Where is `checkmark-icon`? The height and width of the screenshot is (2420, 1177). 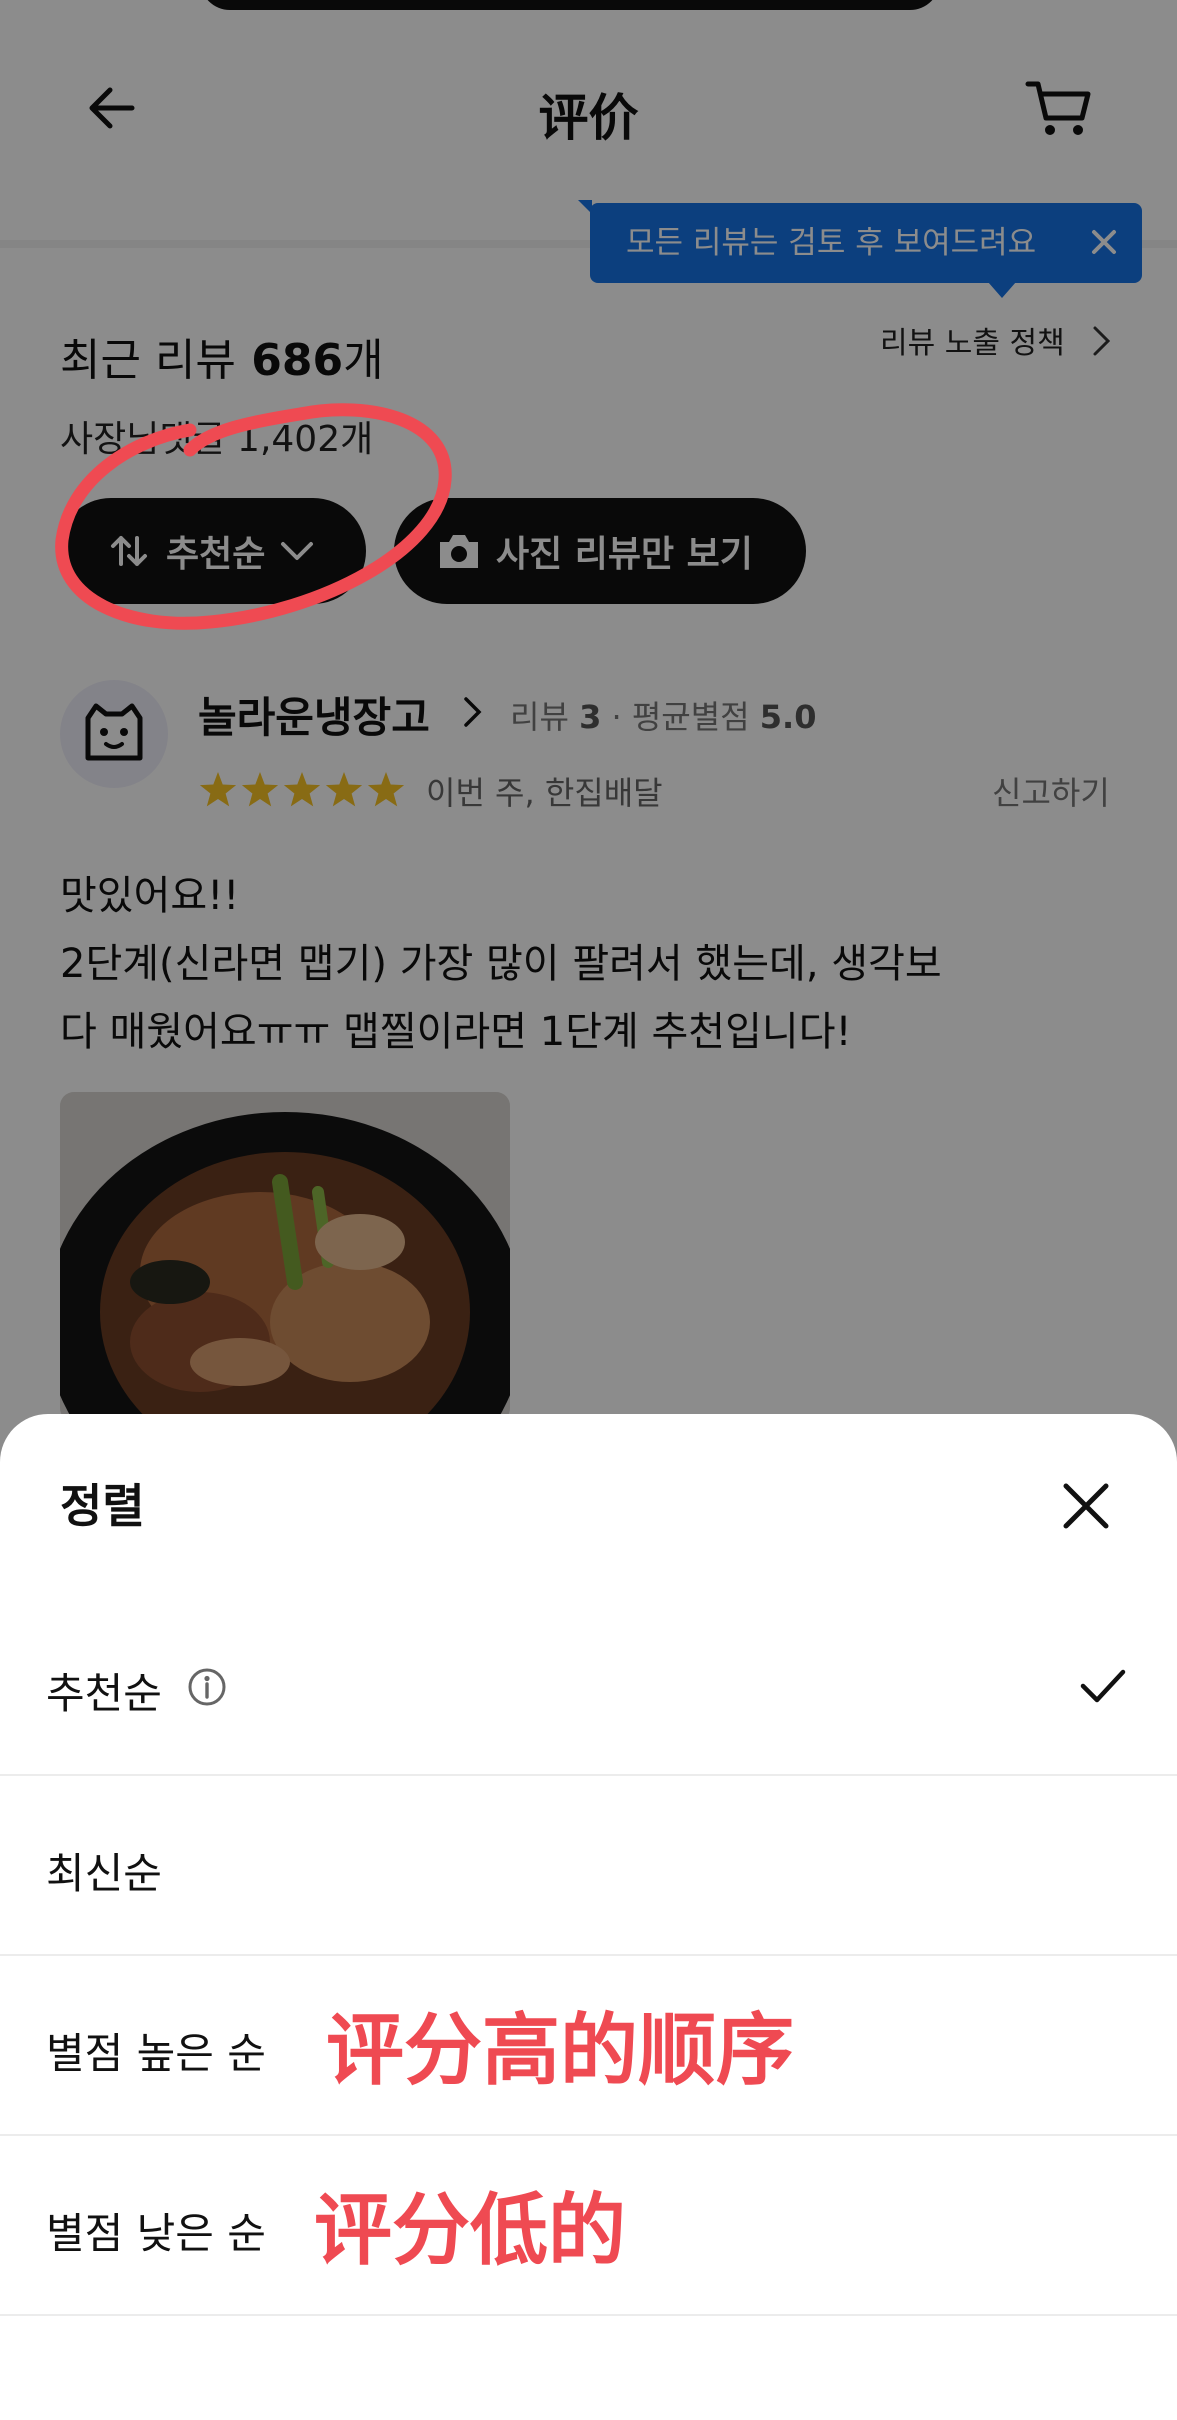 checkmark-icon is located at coordinates (1103, 1686).